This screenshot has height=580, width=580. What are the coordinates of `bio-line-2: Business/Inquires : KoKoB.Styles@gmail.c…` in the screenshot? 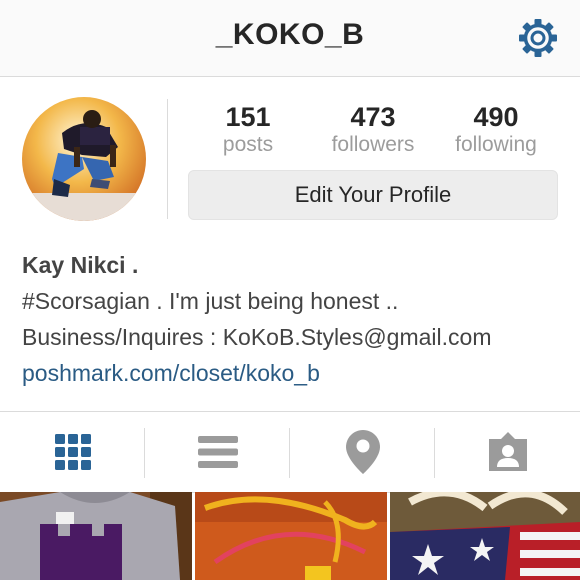 It's located at (257, 337).